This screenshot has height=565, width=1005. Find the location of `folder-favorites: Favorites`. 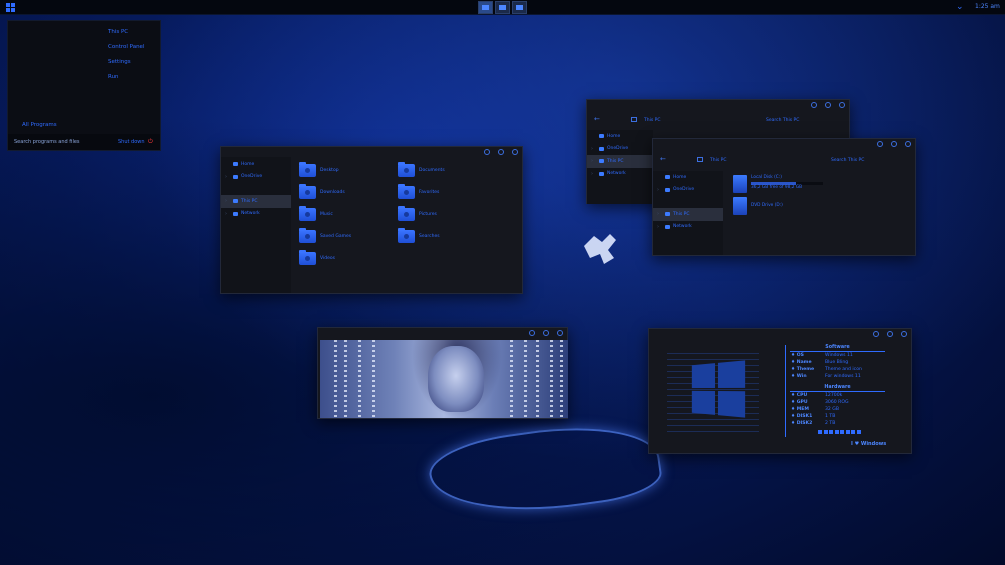

folder-favorites: Favorites is located at coordinates (418, 191).